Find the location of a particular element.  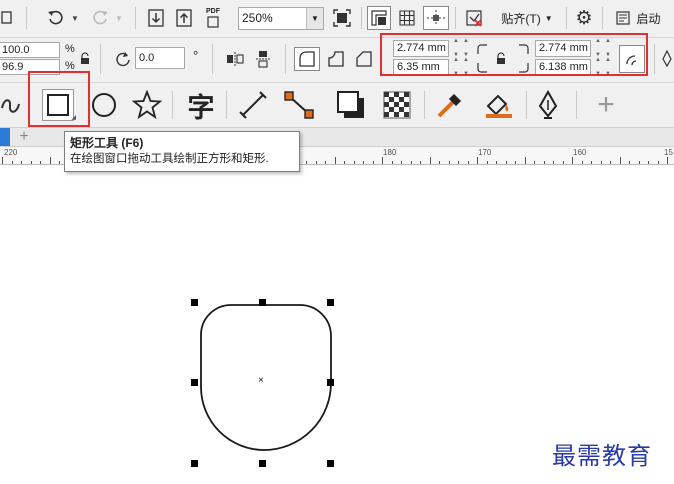

add-tool-button: + is located at coordinates (606, 104).